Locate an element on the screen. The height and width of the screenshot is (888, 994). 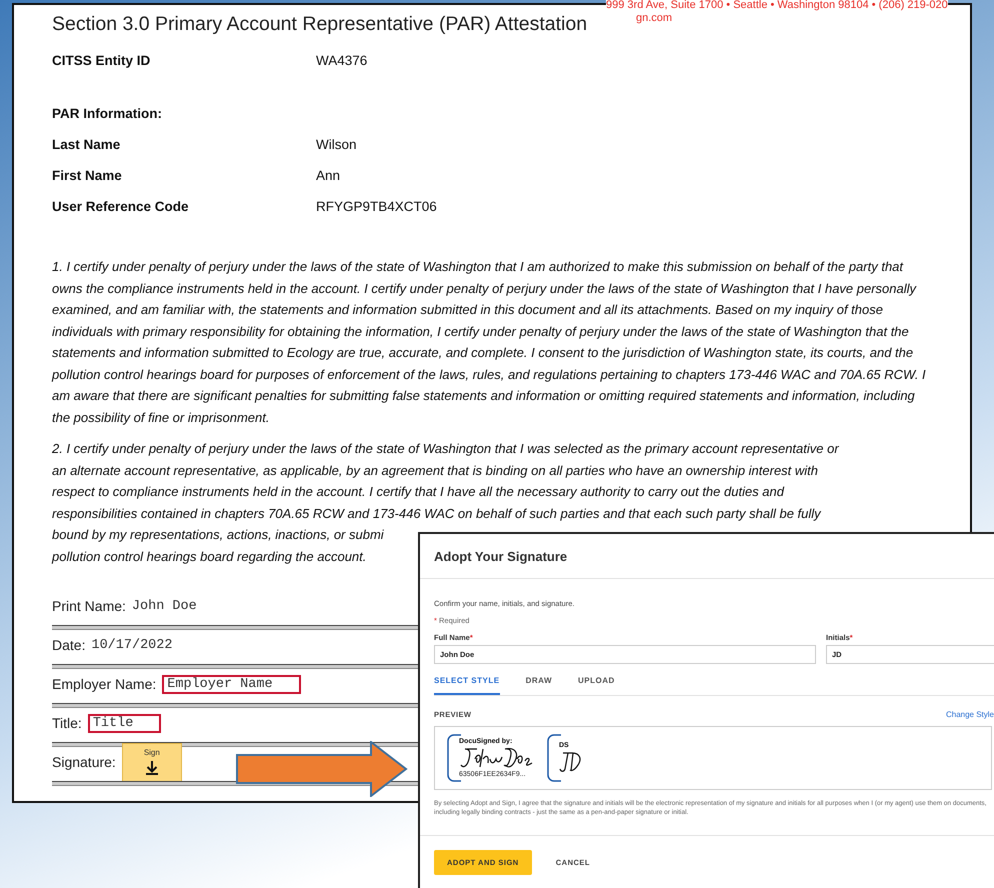
field-value: WA4376 is located at coordinates (342, 60).